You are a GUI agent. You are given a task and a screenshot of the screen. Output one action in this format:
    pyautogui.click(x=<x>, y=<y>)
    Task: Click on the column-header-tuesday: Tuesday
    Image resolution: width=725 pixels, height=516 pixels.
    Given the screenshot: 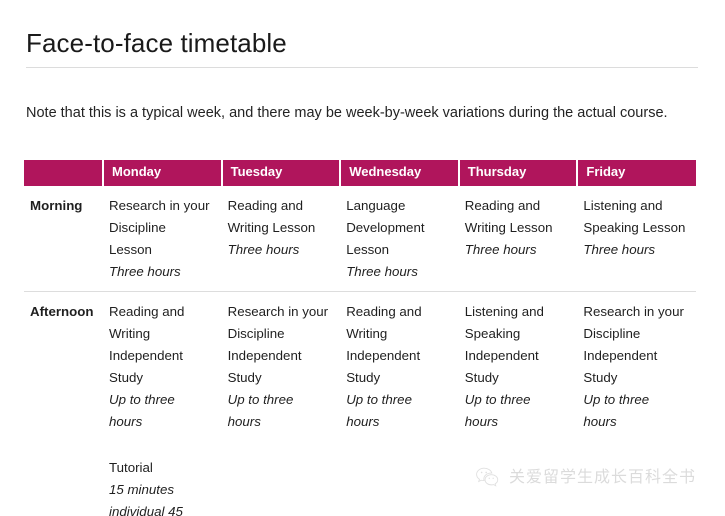 What is the action you would take?
    pyautogui.click(x=281, y=173)
    